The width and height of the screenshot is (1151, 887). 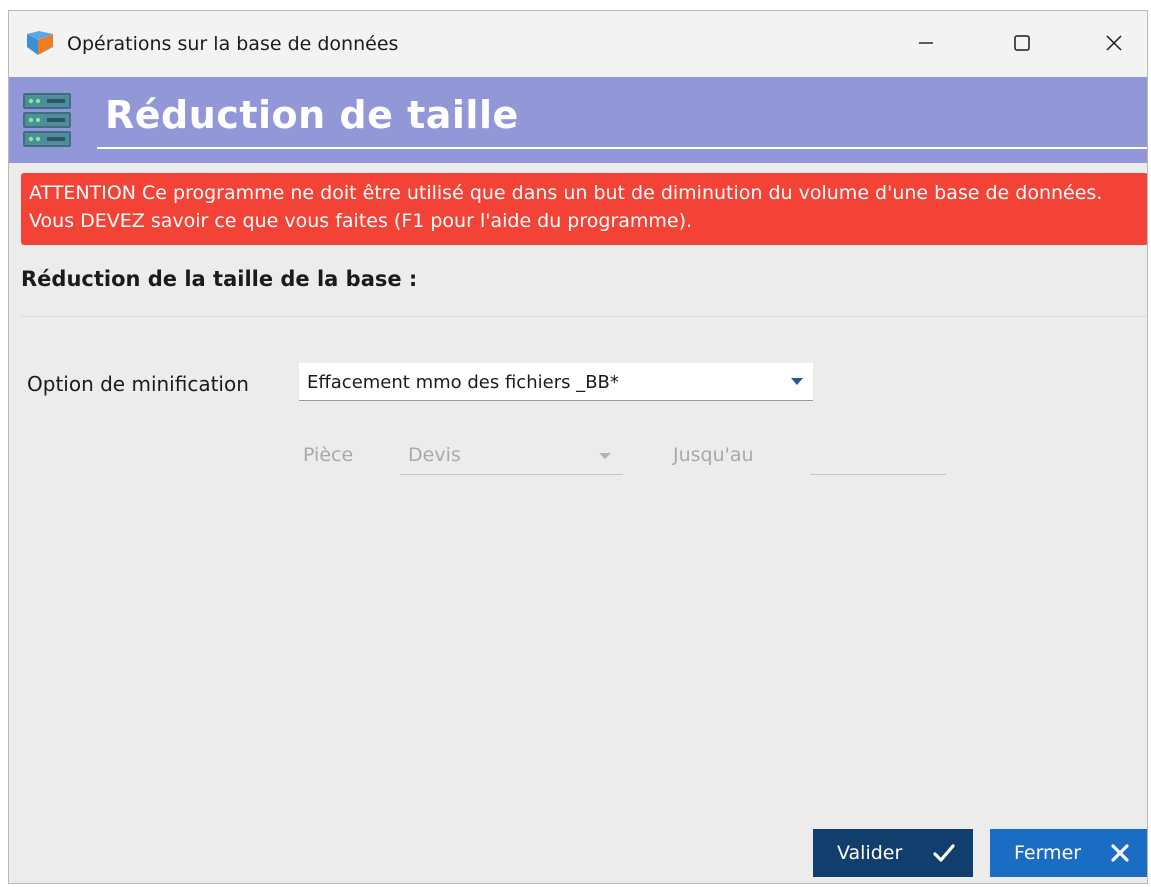 What do you see at coordinates (233, 44) in the screenshot?
I see `window-title: Opérations sur la base de données` at bounding box center [233, 44].